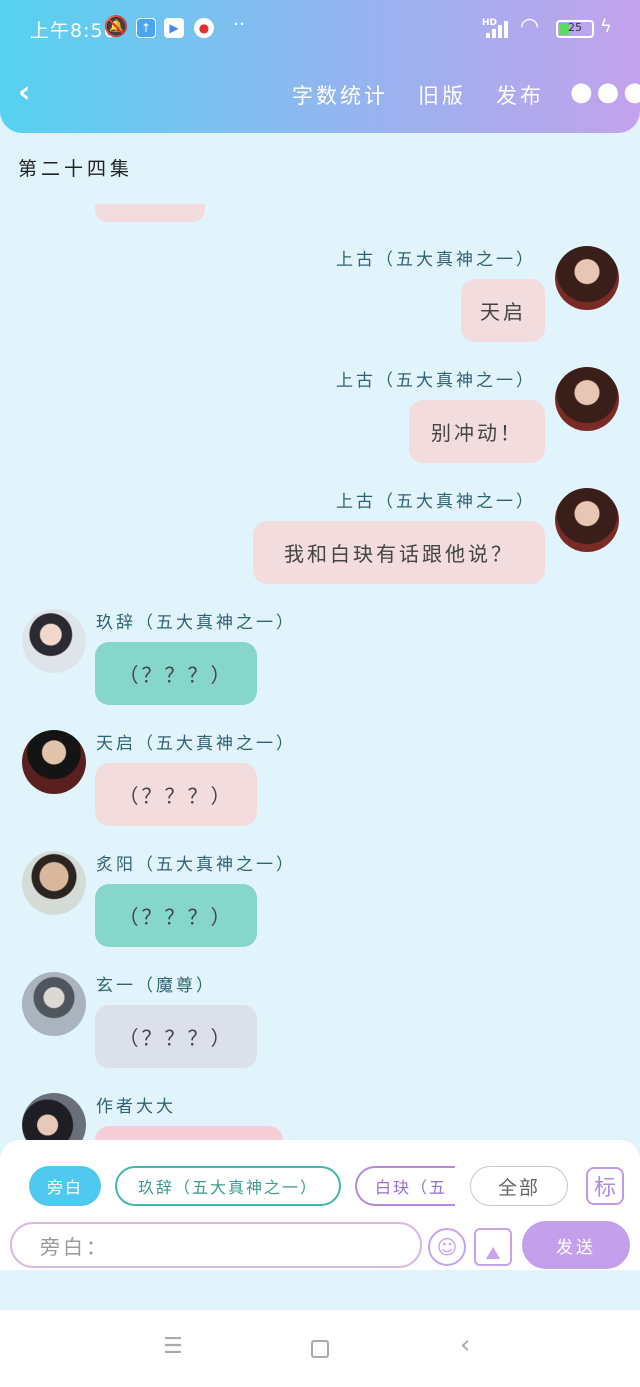 This screenshot has width=640, height=1387. I want to click on back-icon: ‹, so click(34, 94).